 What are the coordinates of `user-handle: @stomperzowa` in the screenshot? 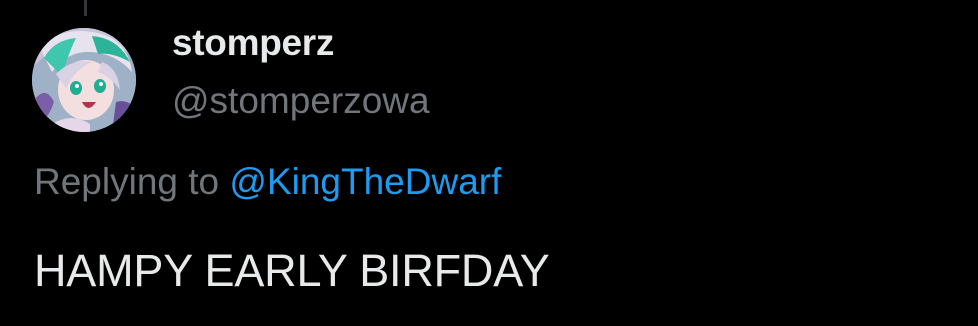 It's located at (301, 101).